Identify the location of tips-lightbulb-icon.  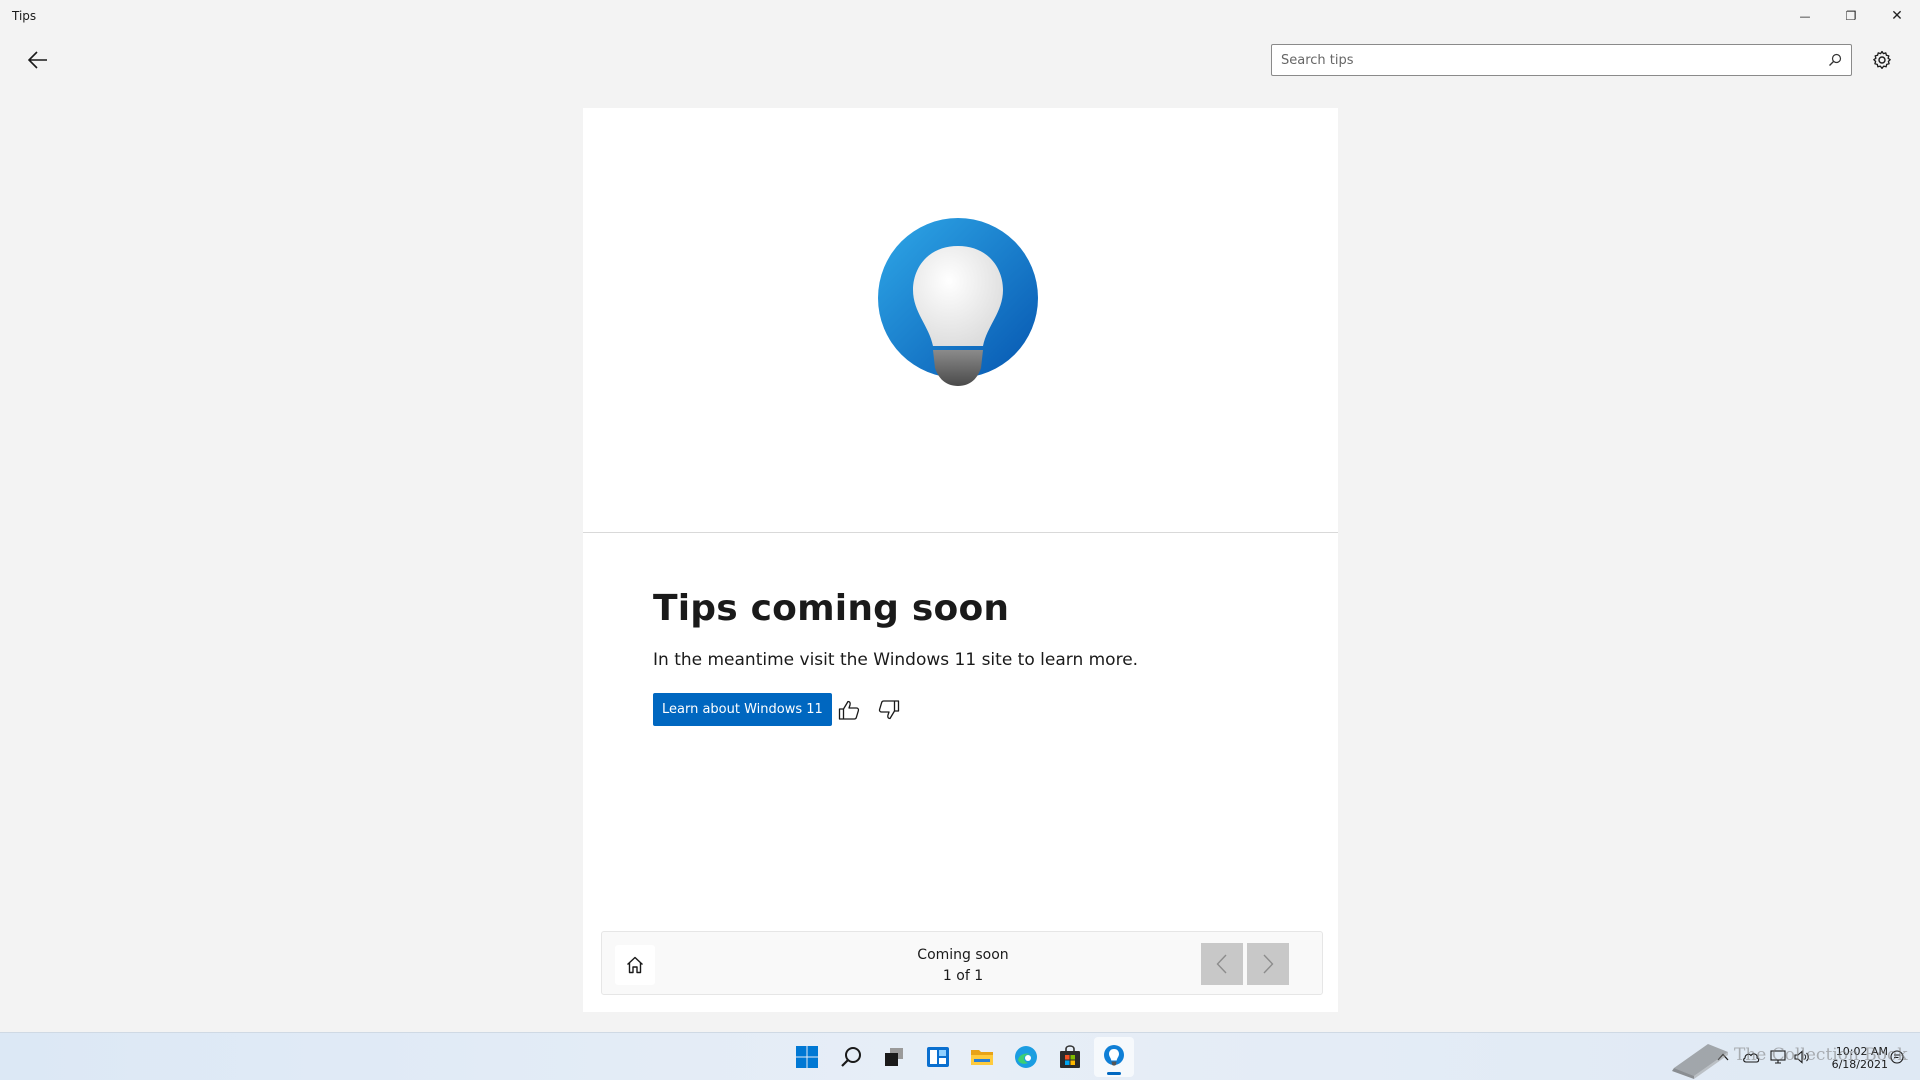
(1114, 1055).